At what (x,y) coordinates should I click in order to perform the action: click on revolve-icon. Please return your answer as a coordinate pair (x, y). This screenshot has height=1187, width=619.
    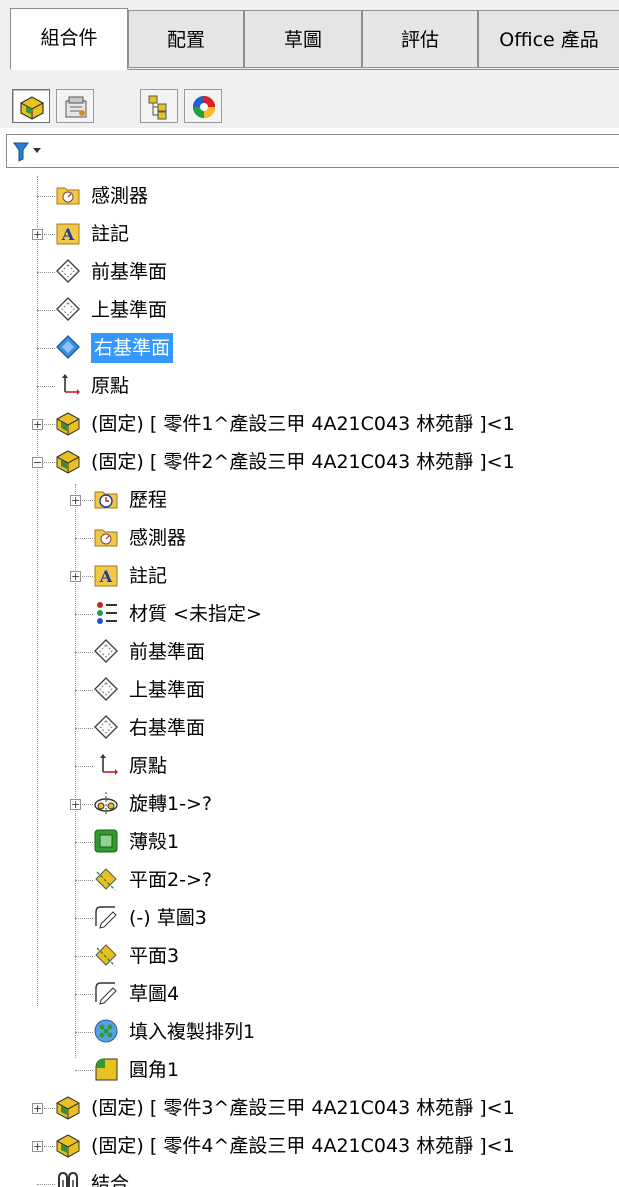
    Looking at the image, I should click on (106, 803).